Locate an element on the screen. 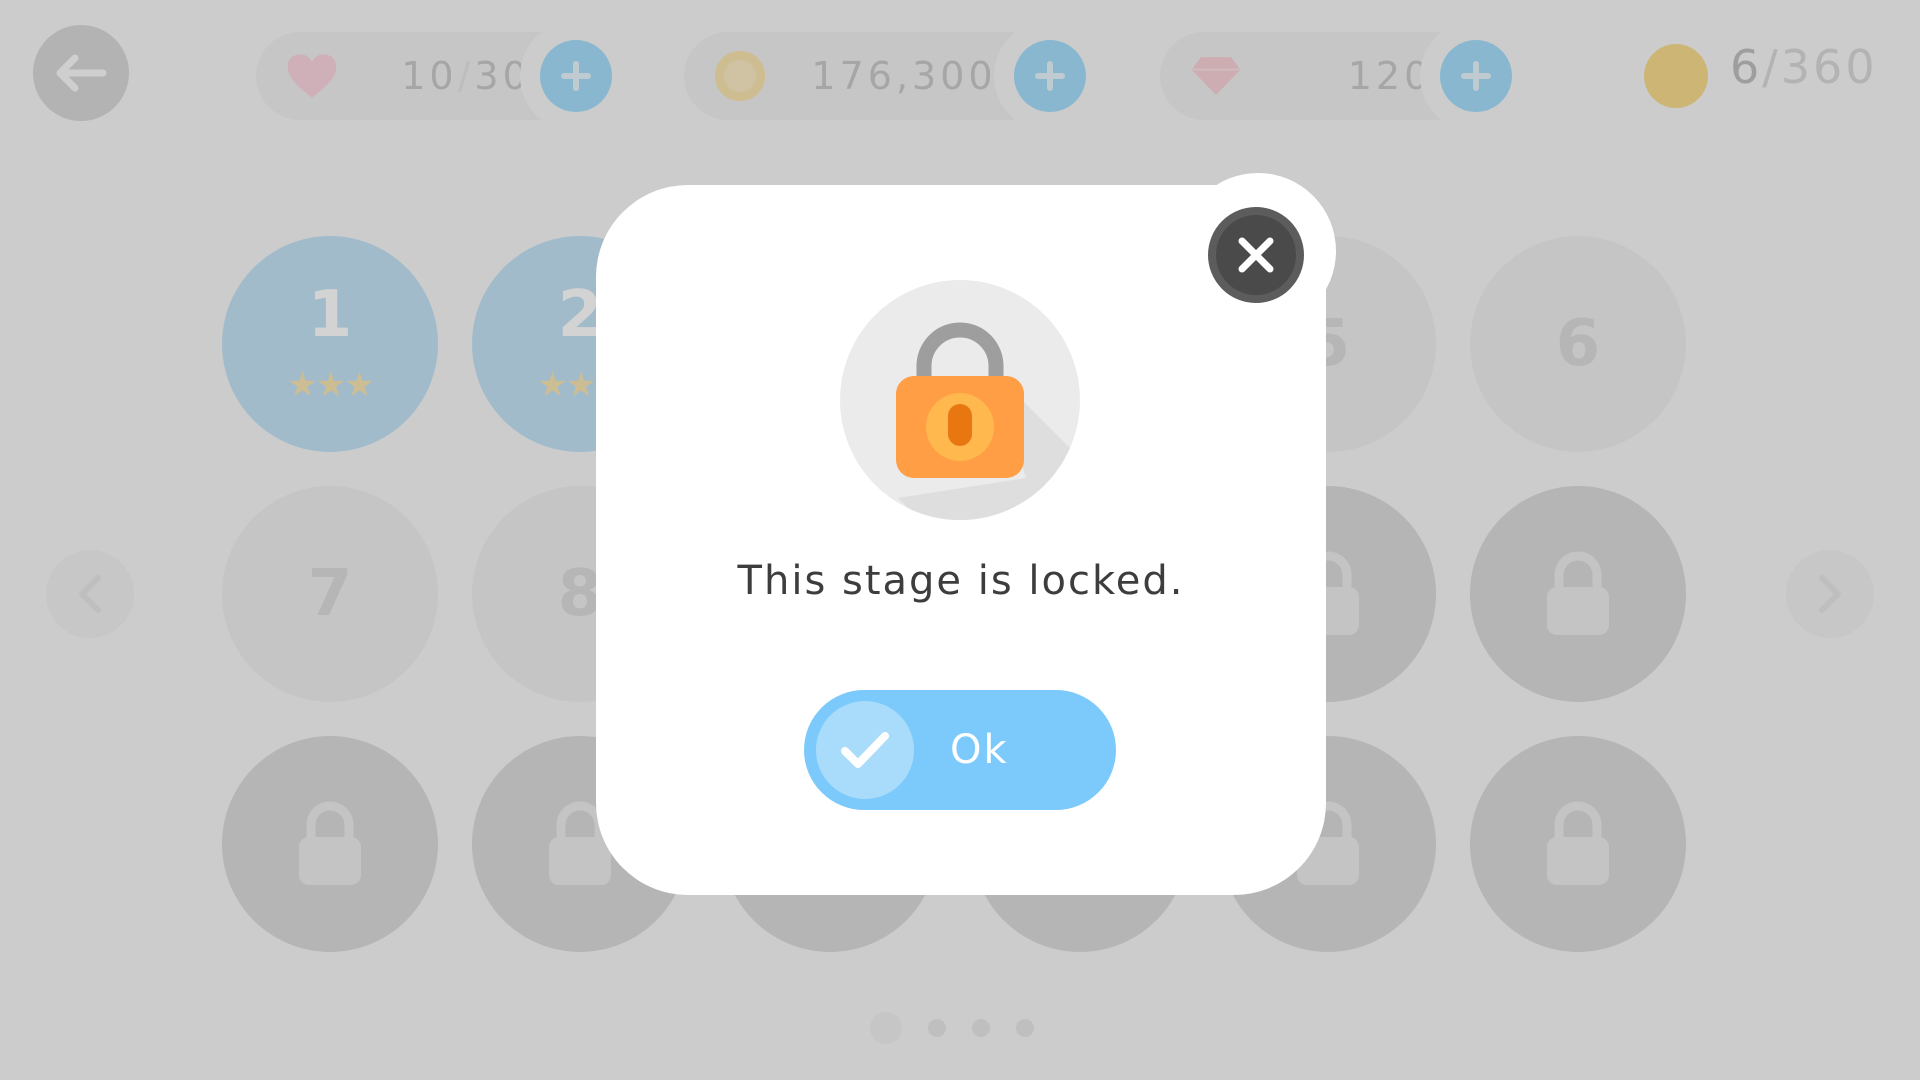  checkmark-icon is located at coordinates (865, 750).